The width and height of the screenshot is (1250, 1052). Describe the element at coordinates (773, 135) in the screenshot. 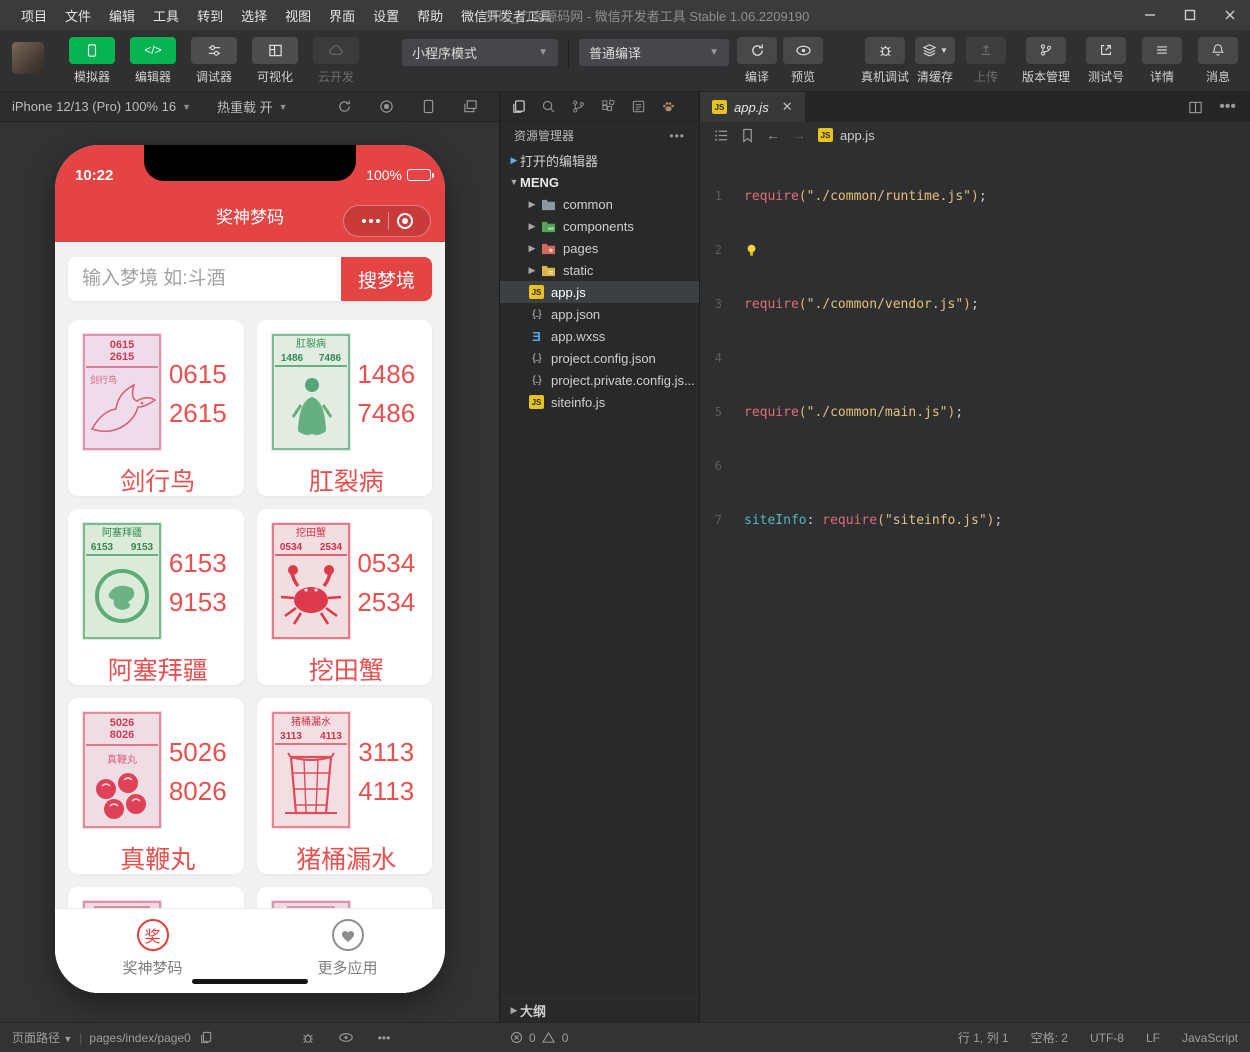

I see `back-arrow-icon: ←` at that location.